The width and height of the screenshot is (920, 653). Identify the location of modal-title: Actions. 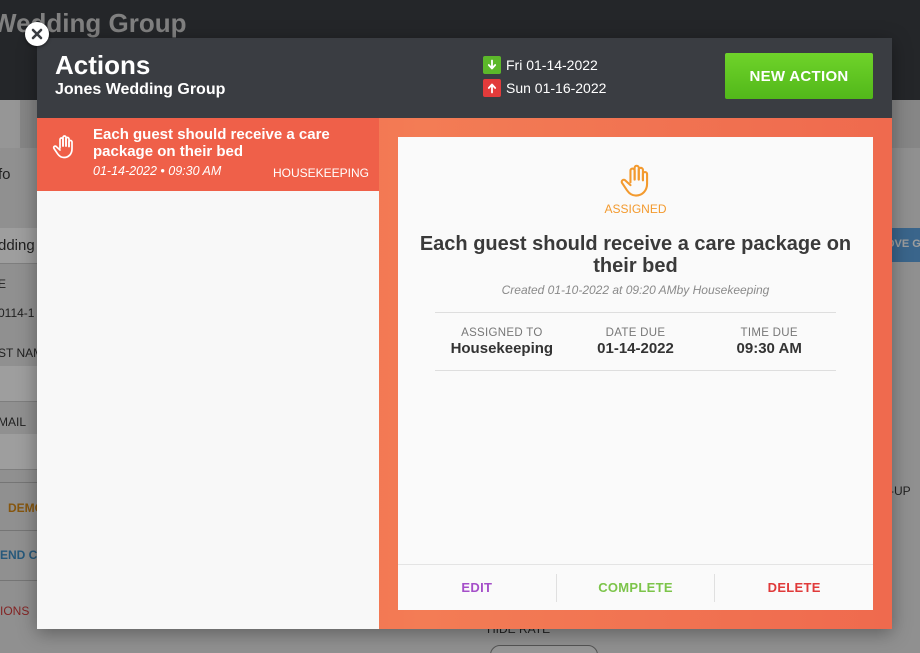
(103, 65).